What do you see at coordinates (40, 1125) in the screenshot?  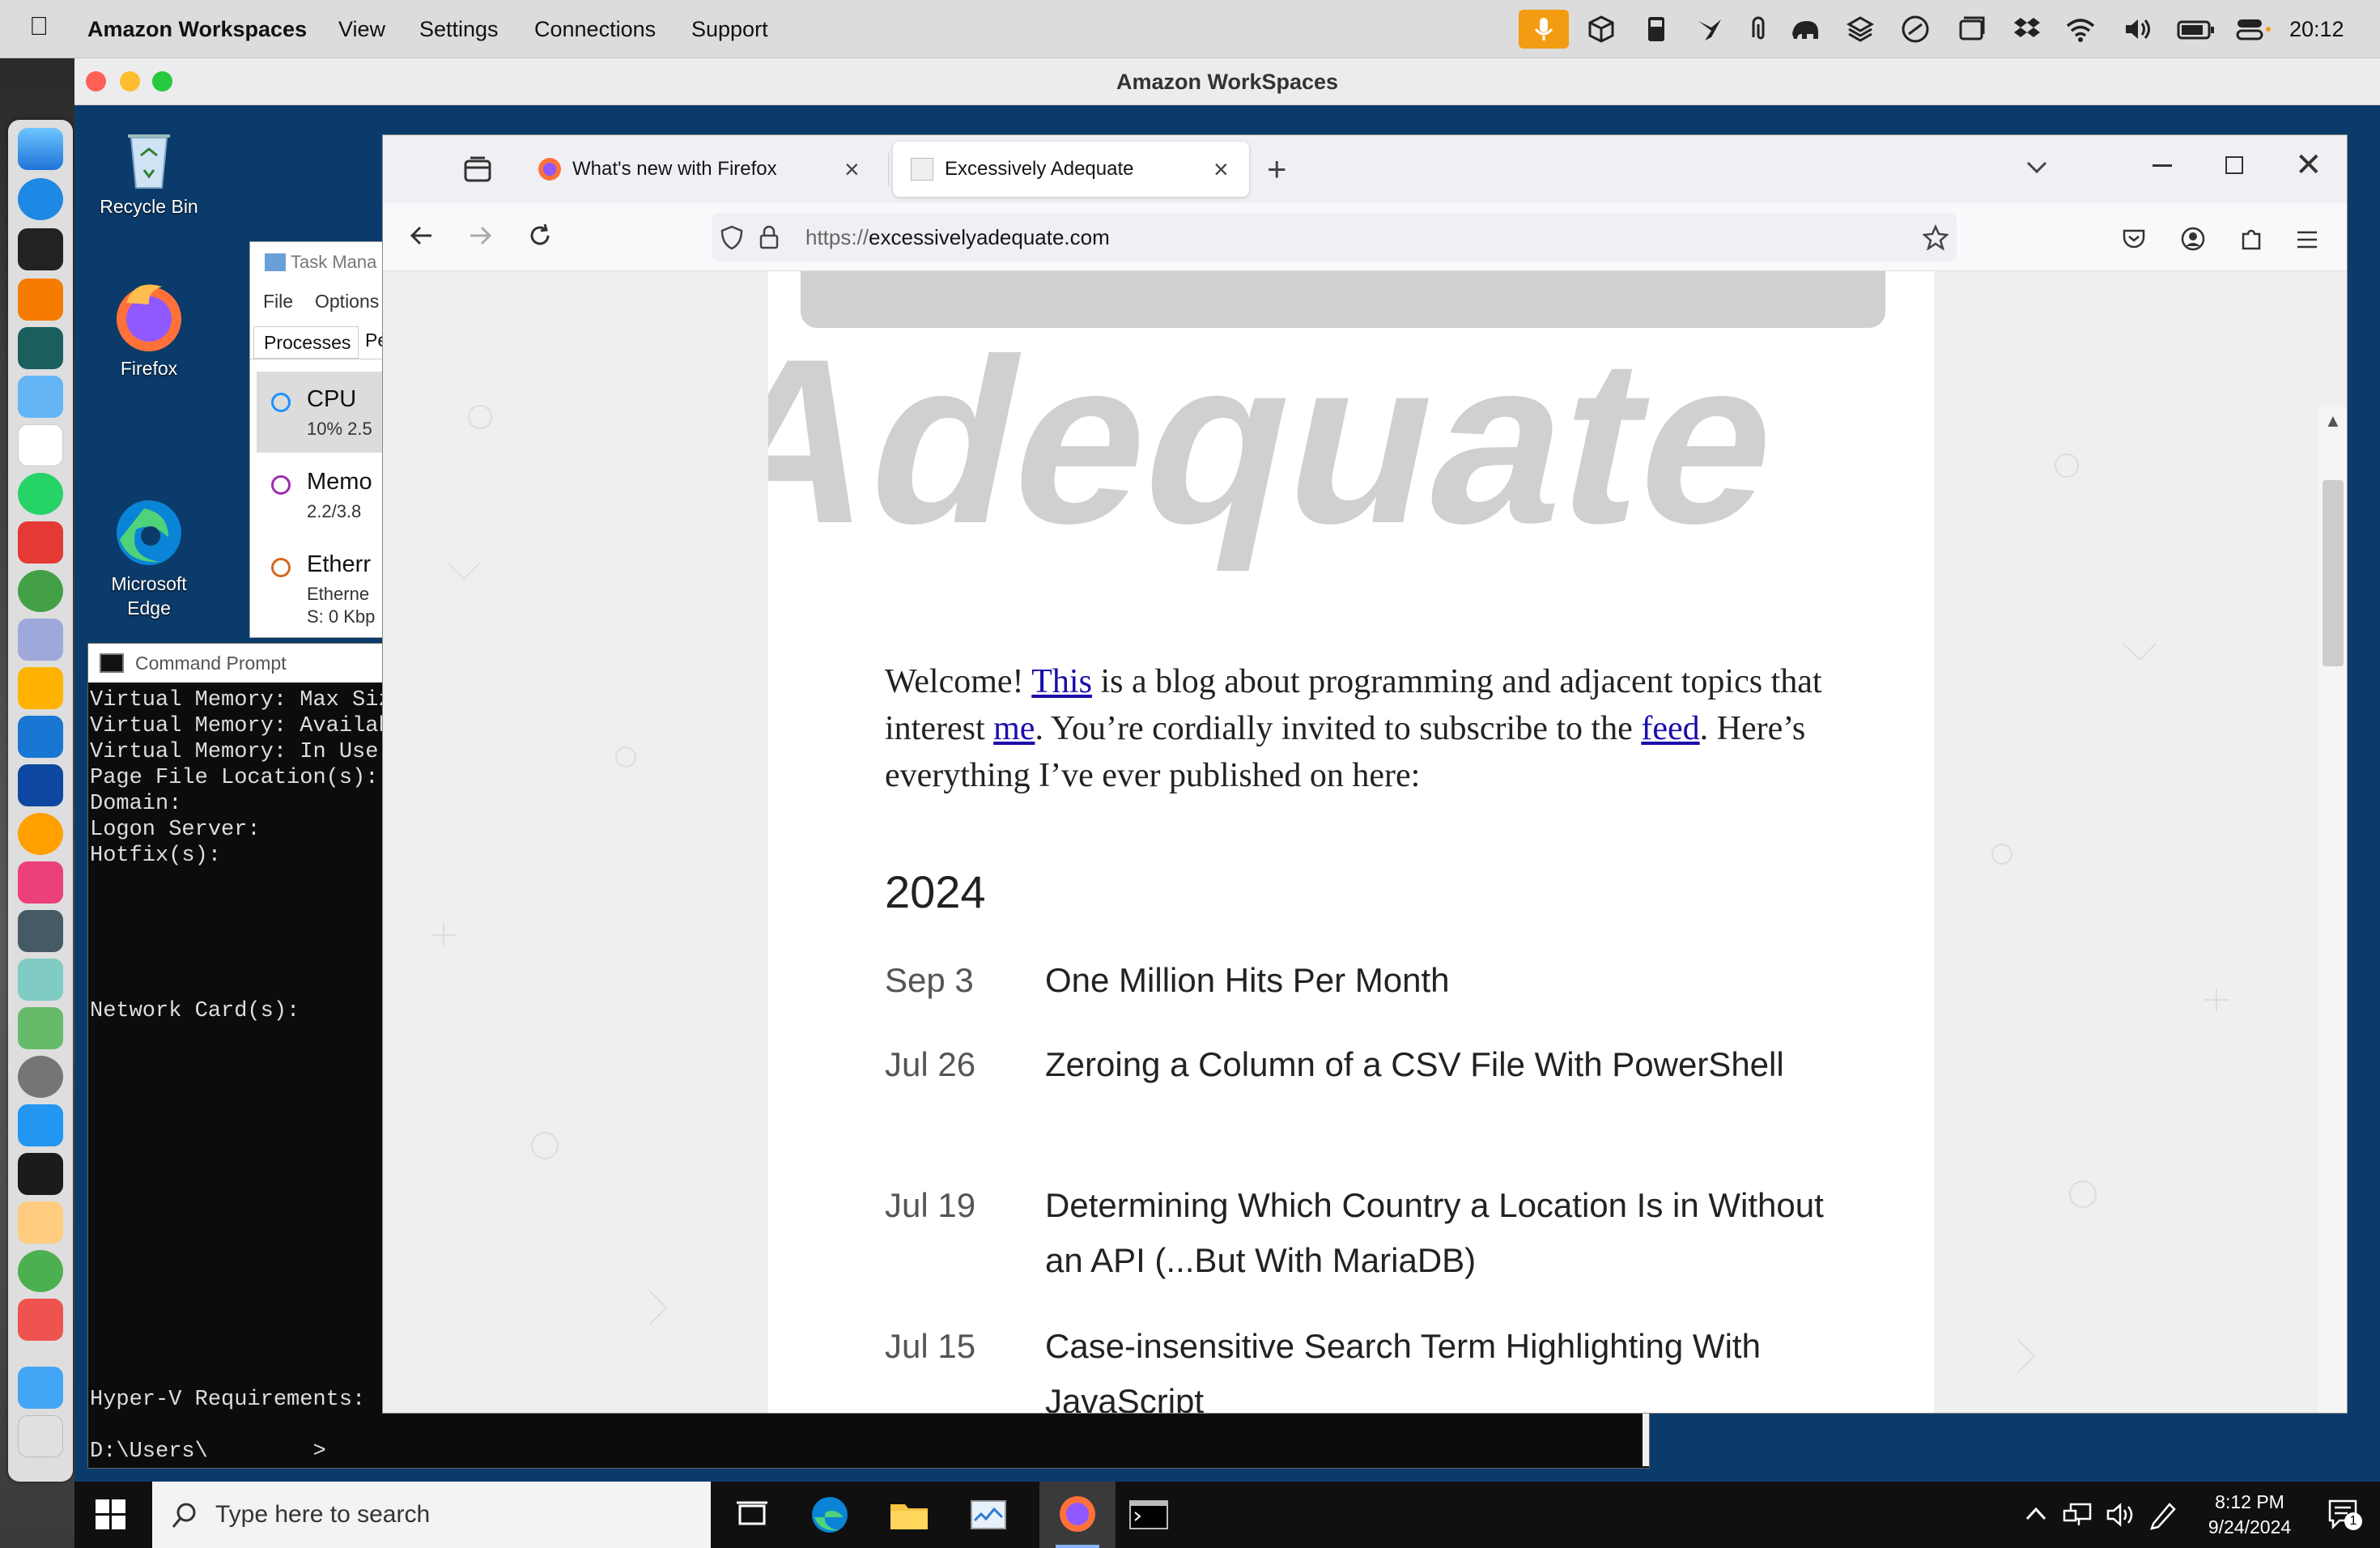 I see `appstore-dock-icon` at bounding box center [40, 1125].